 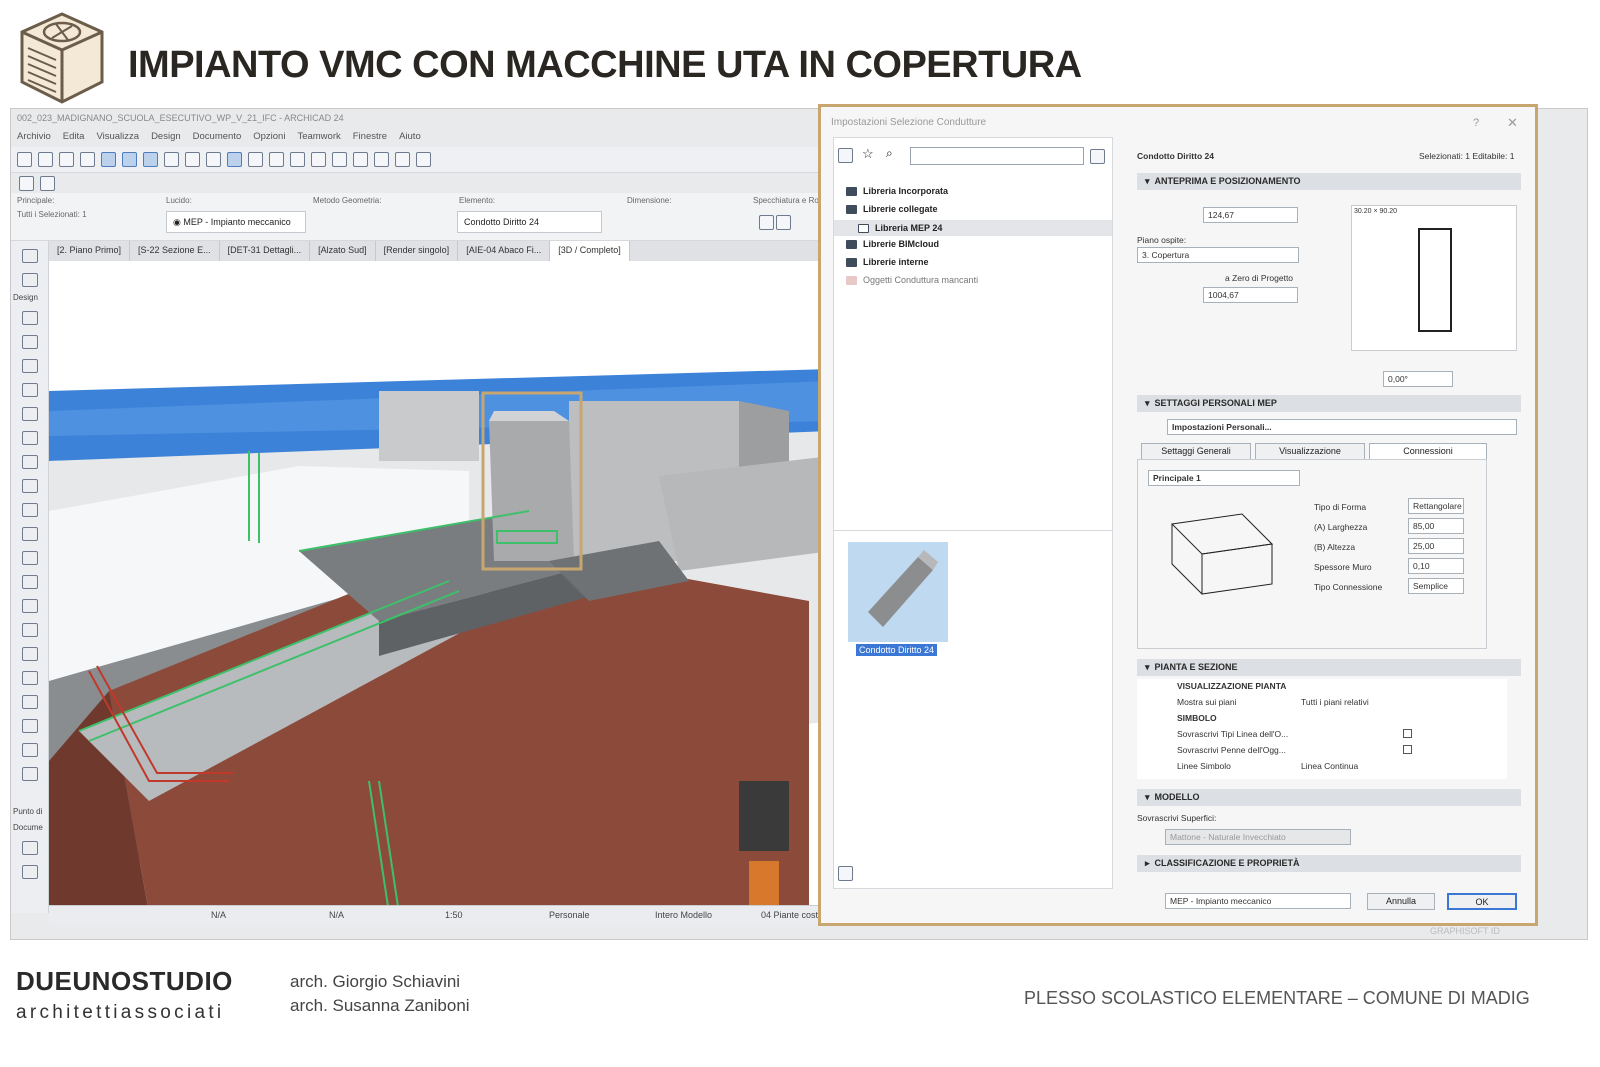 What do you see at coordinates (30, 678) in the screenshot?
I see `morph-tool-icon` at bounding box center [30, 678].